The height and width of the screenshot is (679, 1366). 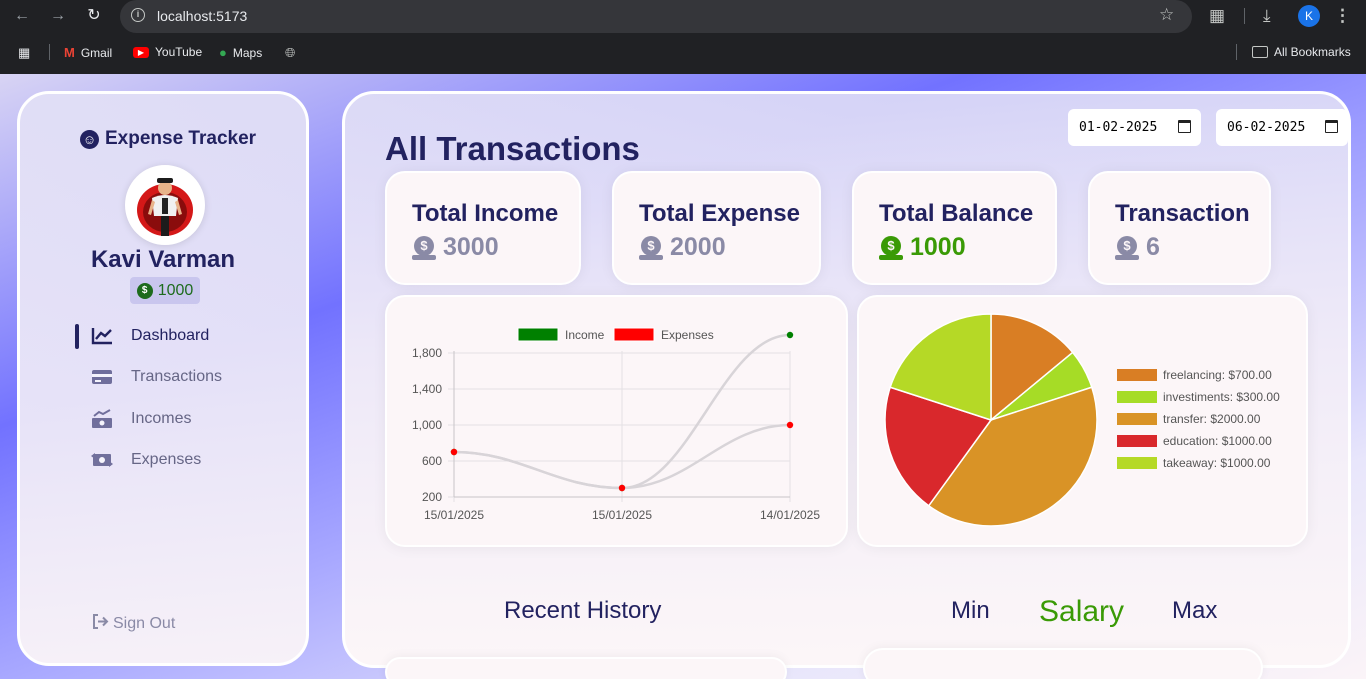 I want to click on bookmark-globe: 🌐︎, so click(x=290, y=53).